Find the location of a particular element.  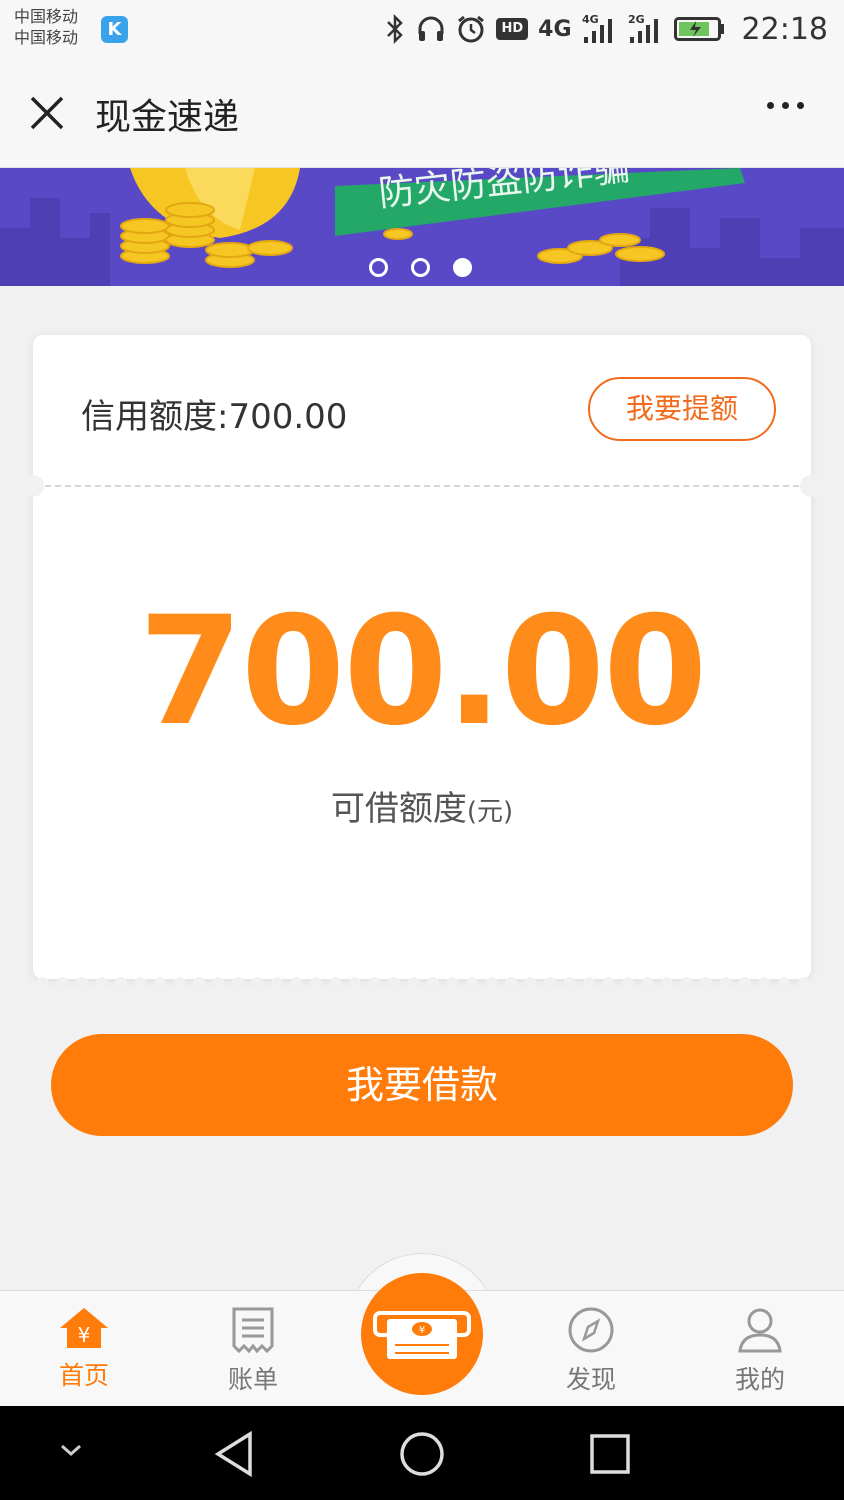

clock: 22:18 is located at coordinates (784, 29).